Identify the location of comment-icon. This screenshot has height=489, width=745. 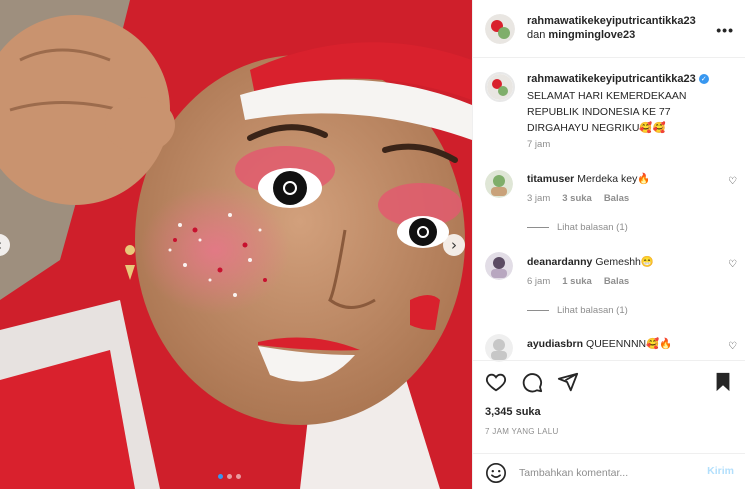
(532, 382).